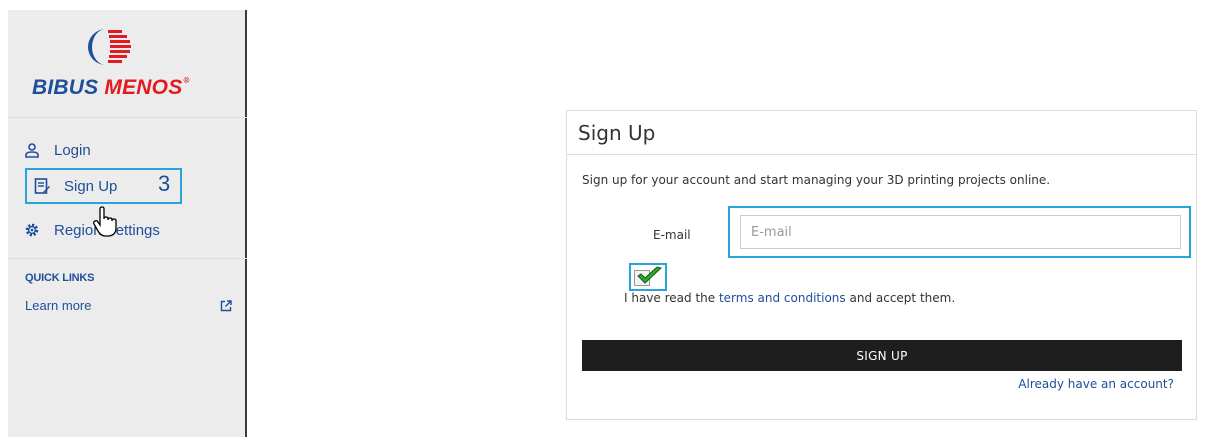  I want to click on page-title: Sign Up, so click(617, 133).